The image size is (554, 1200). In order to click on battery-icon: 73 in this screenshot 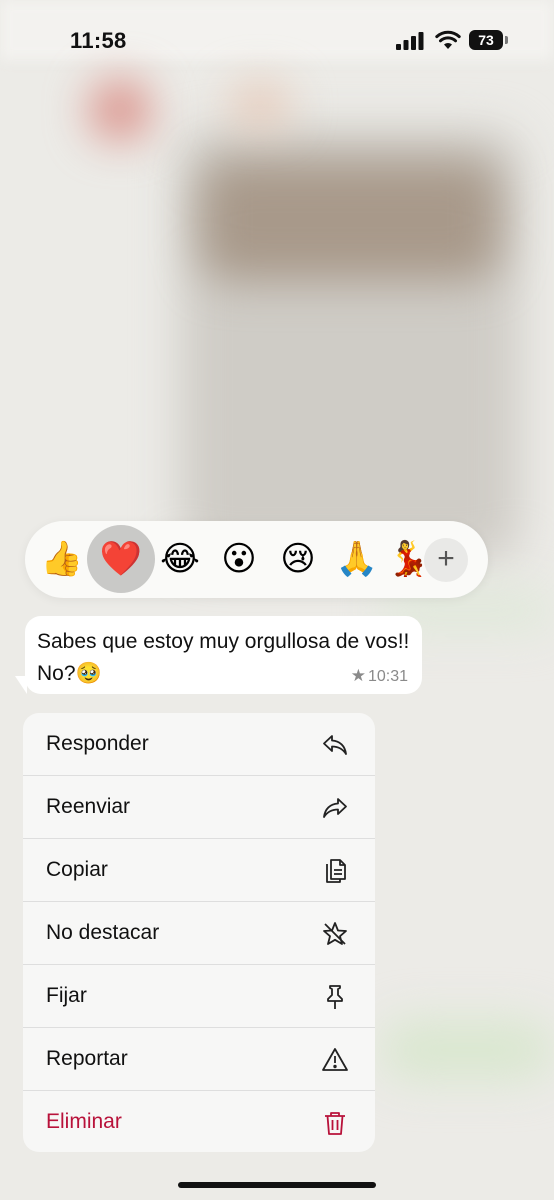, I will do `click(489, 40)`.